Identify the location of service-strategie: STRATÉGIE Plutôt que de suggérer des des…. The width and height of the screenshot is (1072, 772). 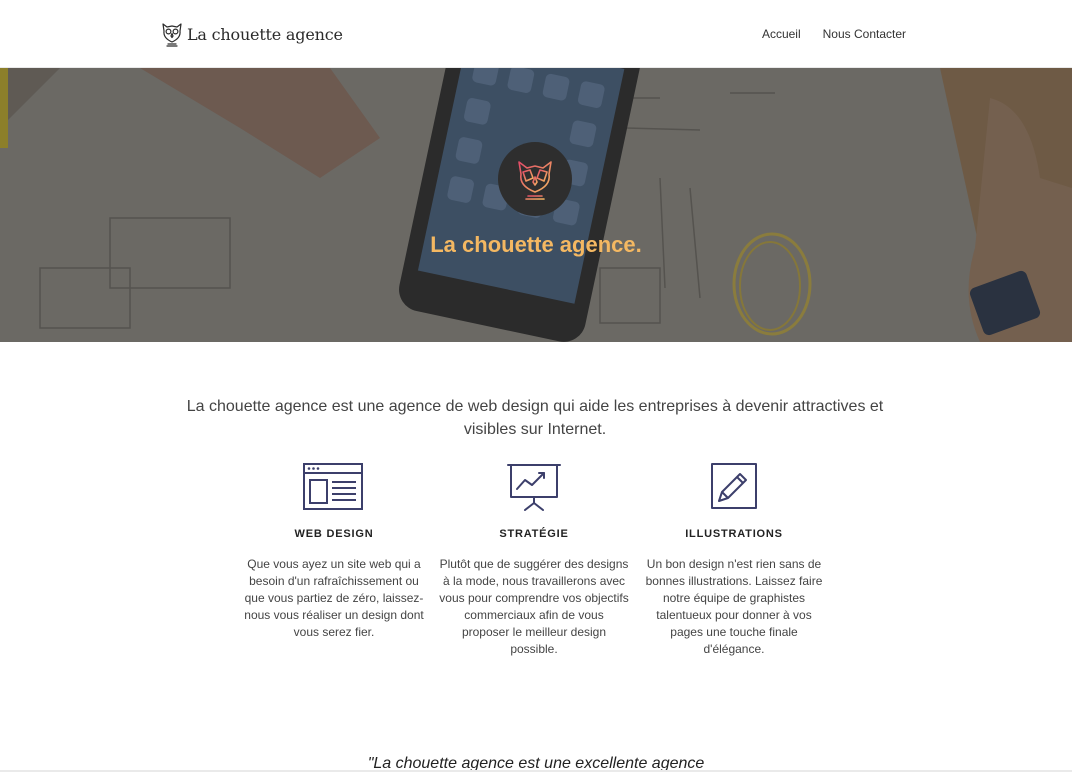
(534, 560).